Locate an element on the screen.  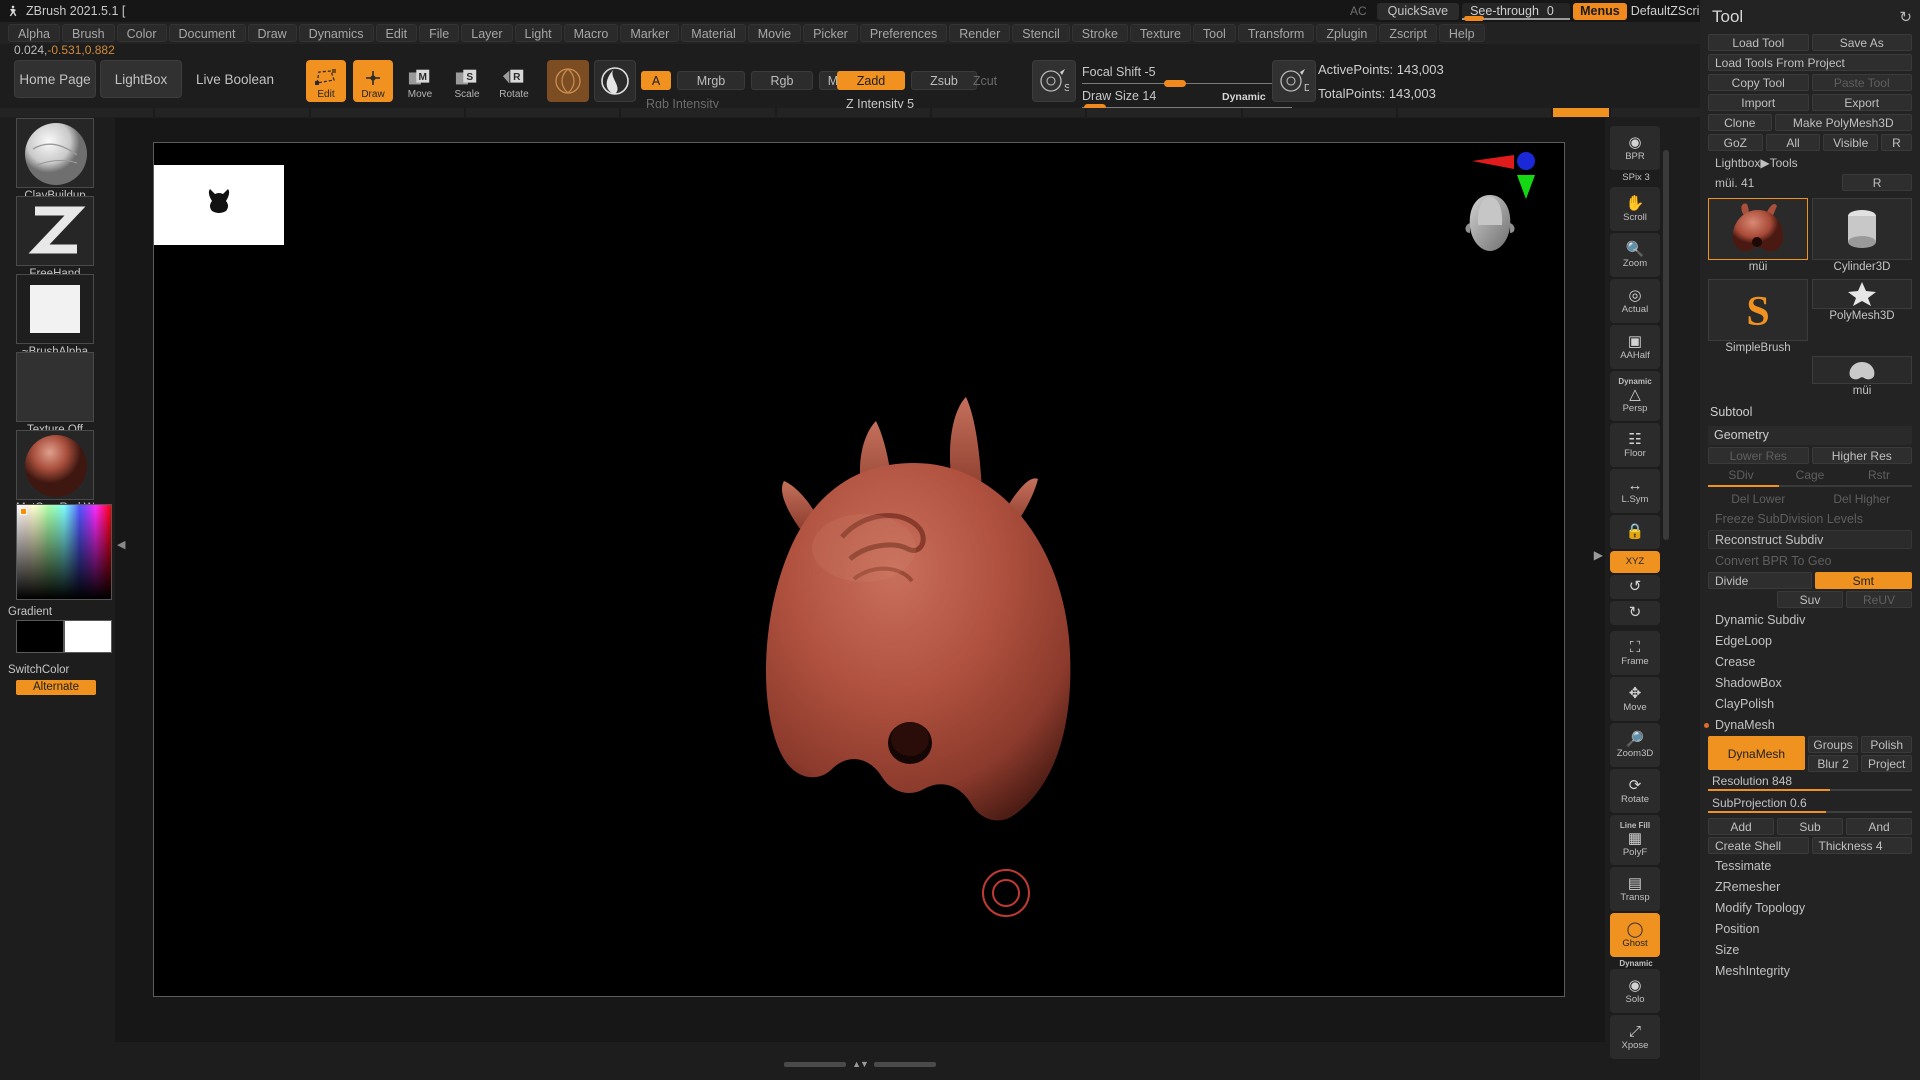
move-mode-button: M Move is located at coordinates (420, 81).